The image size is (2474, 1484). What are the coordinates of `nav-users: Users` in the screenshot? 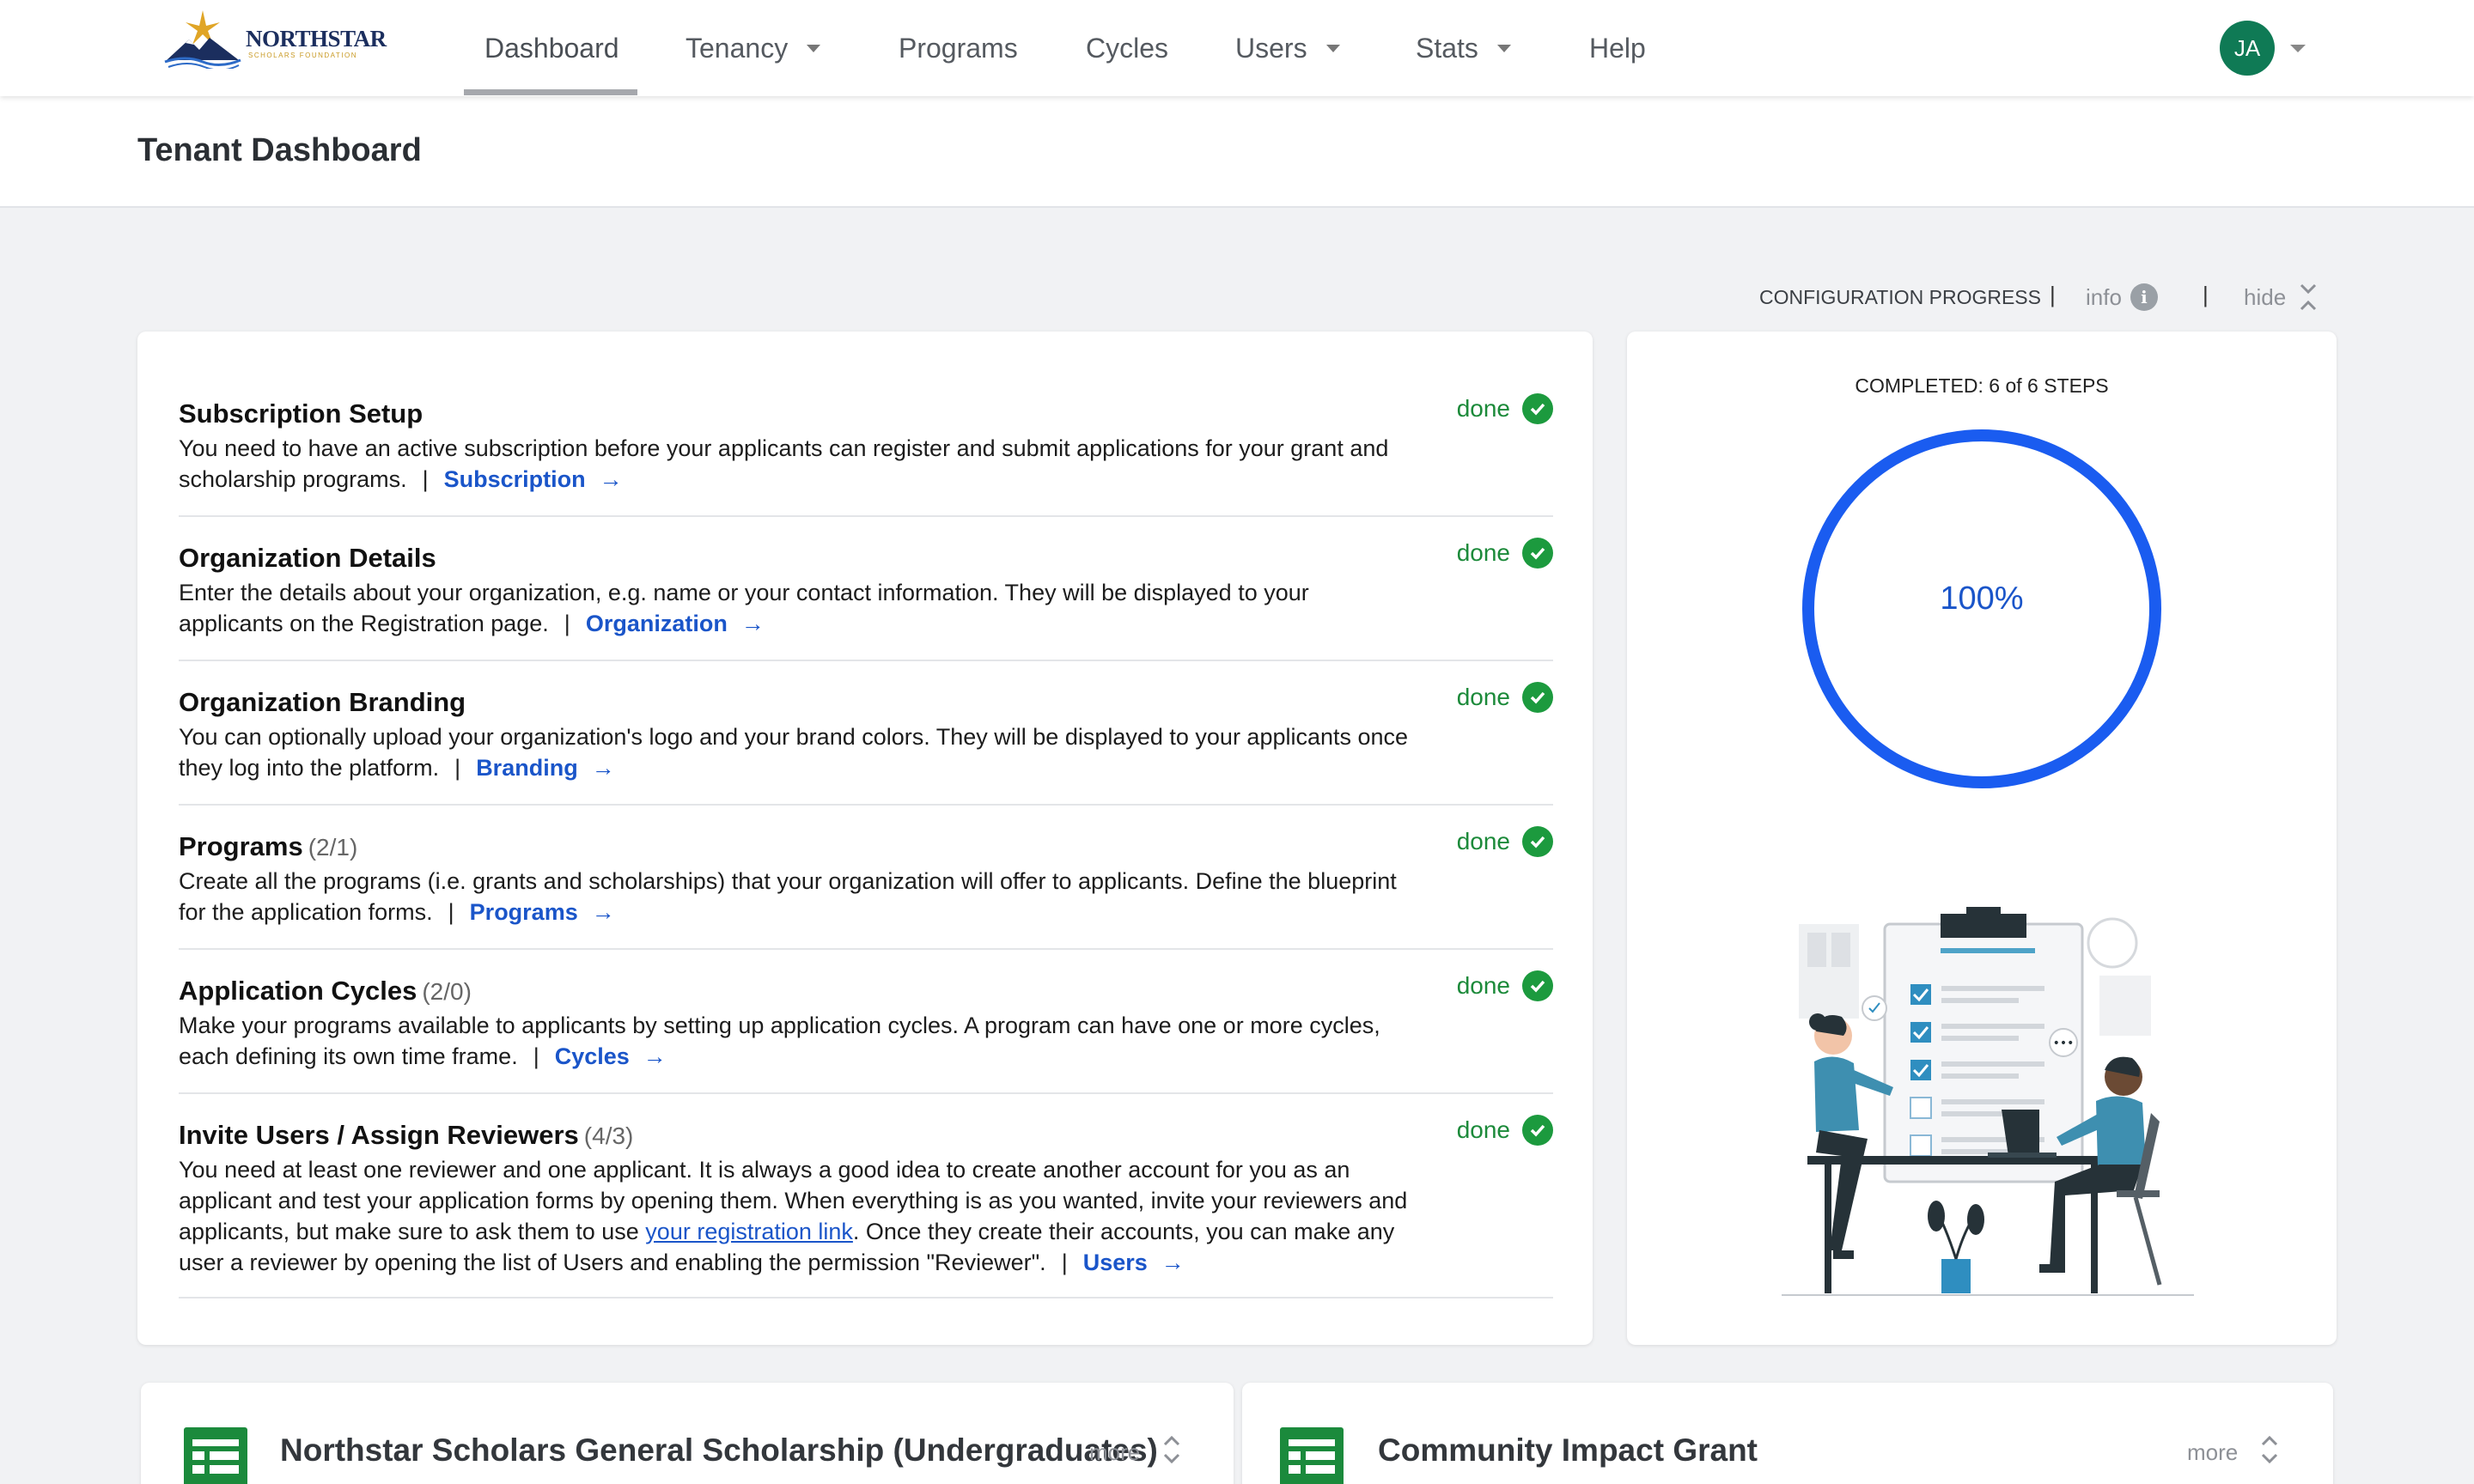 It's located at (1287, 48).